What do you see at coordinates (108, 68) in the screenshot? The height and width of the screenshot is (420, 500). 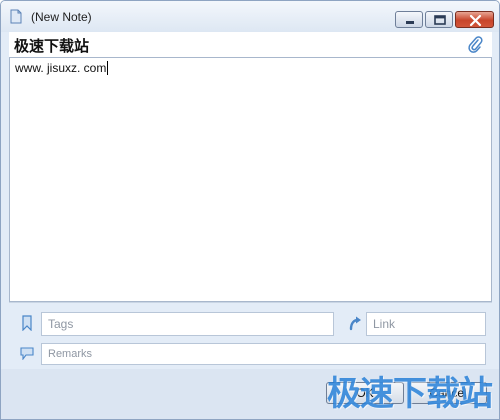 I see `text-caret` at bounding box center [108, 68].